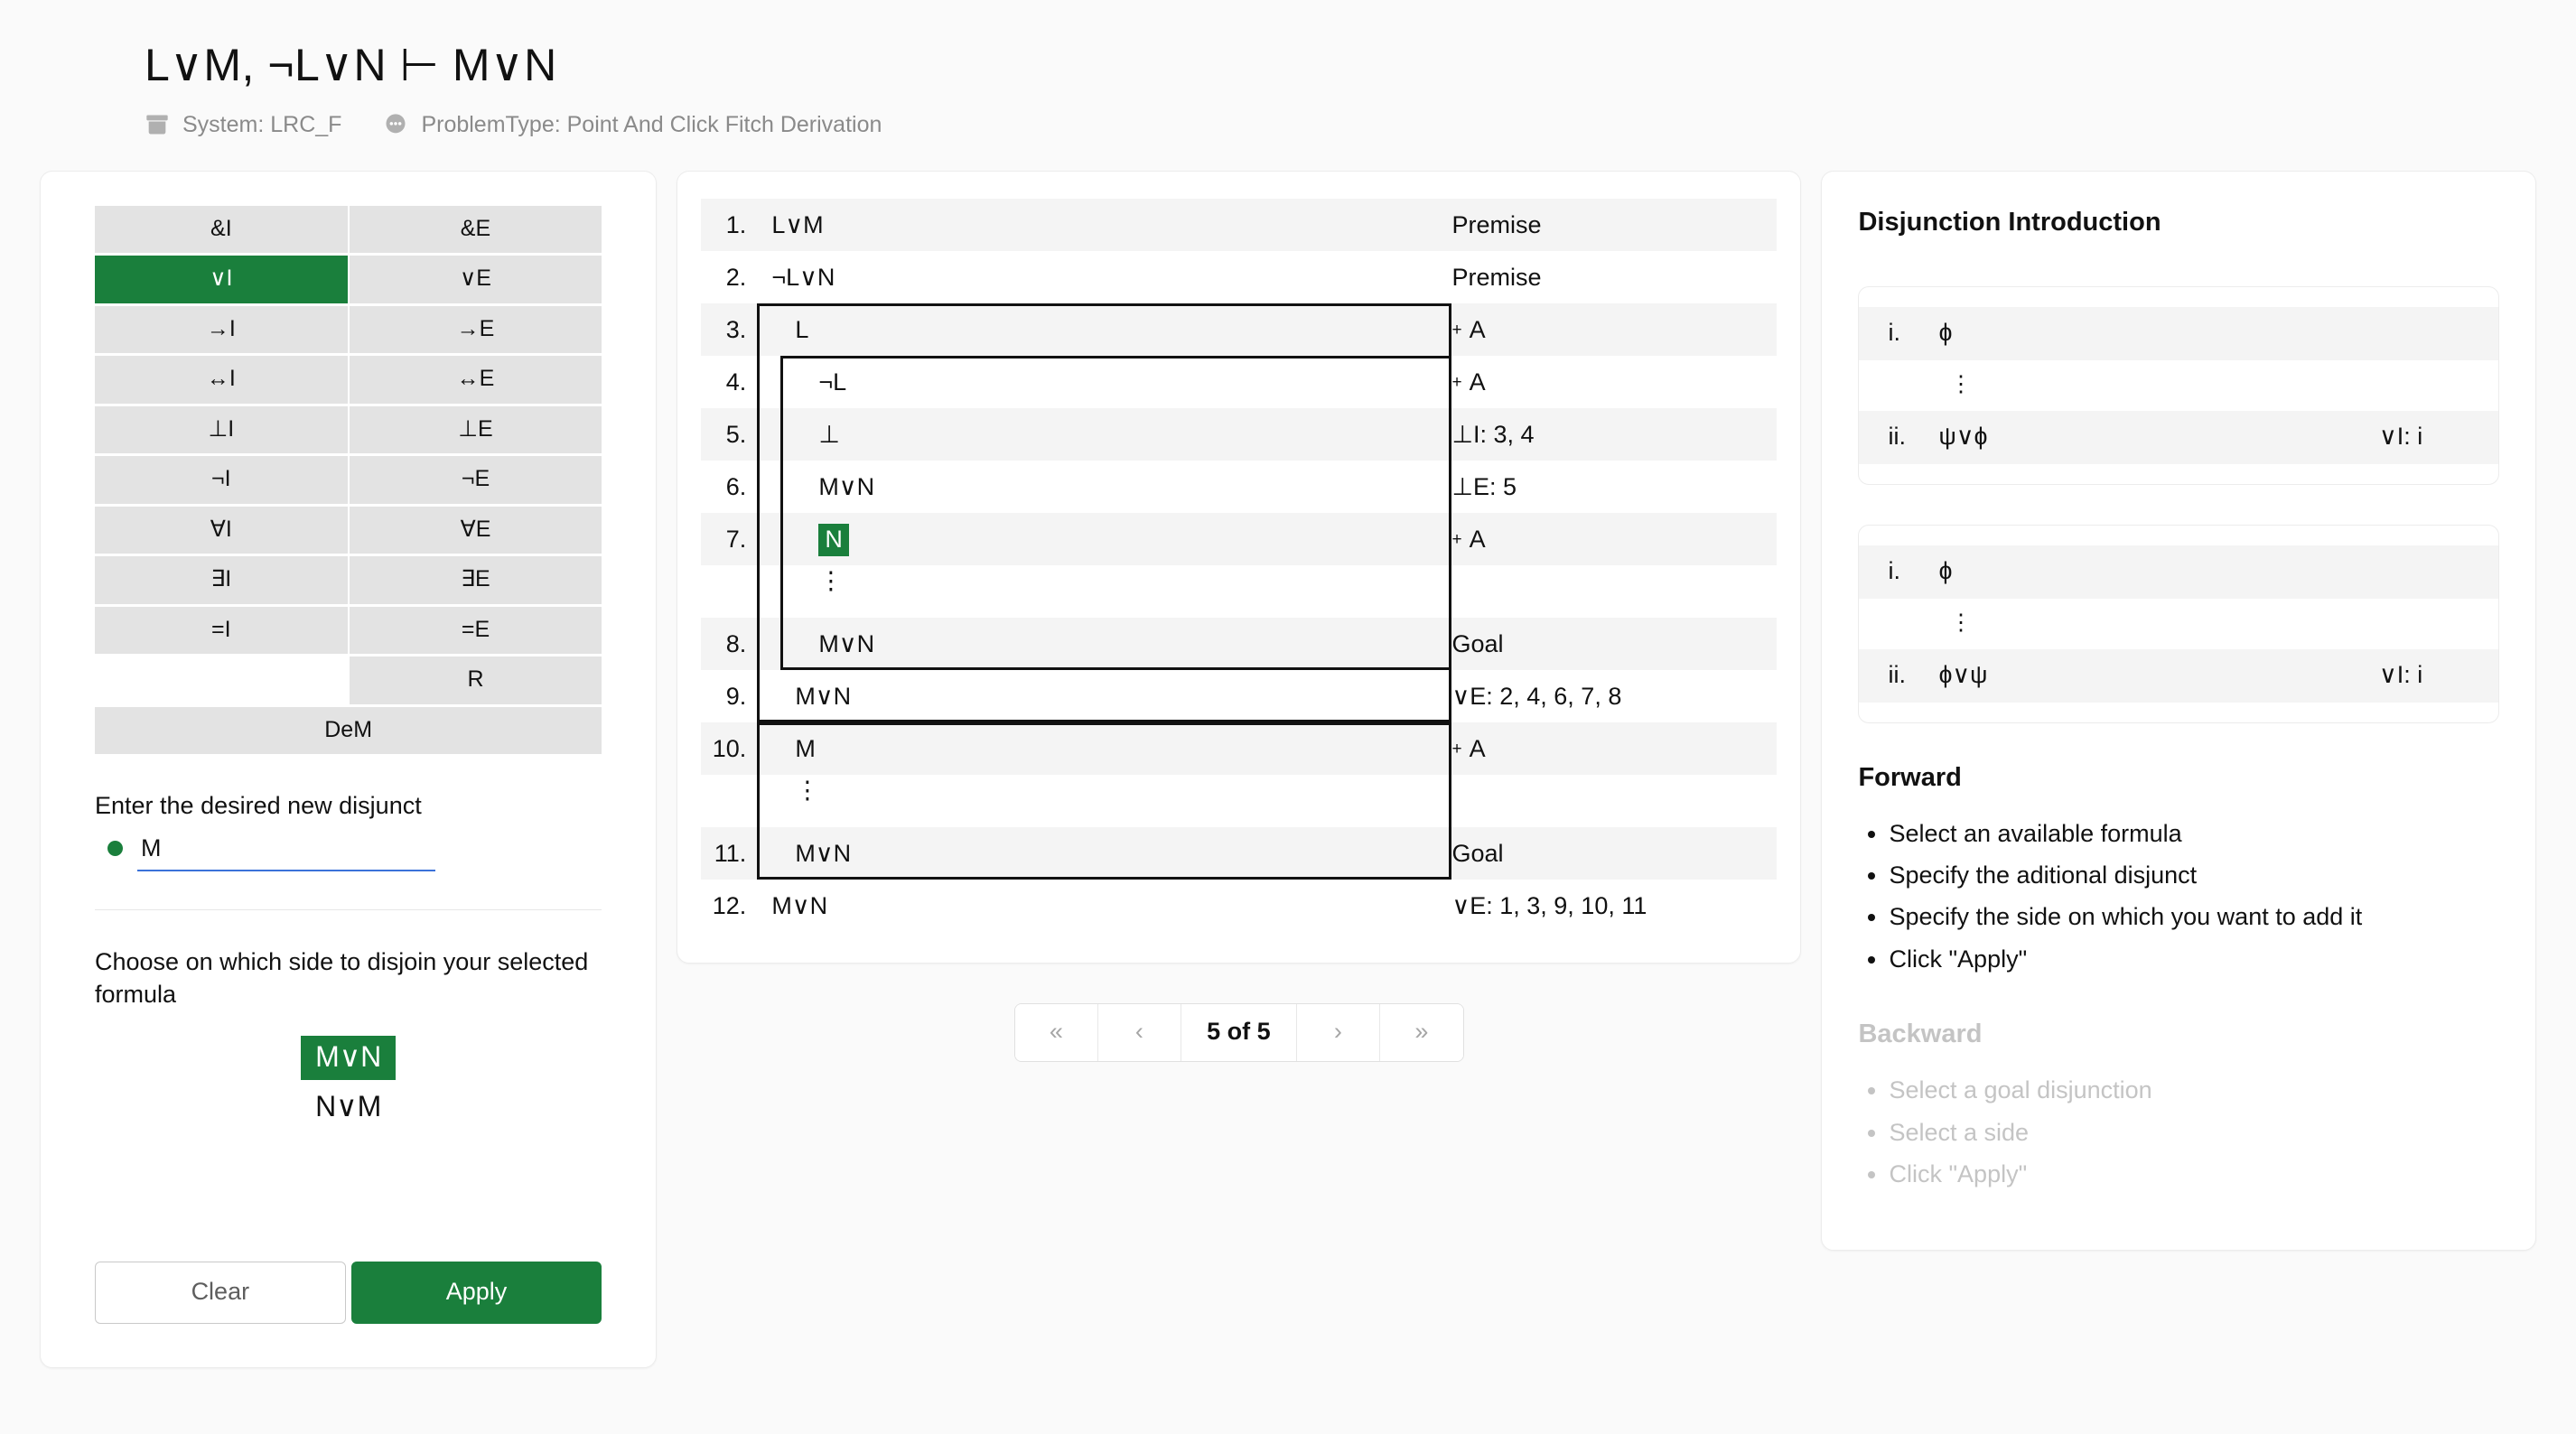 Image resolution: width=2576 pixels, height=1434 pixels. I want to click on disjunct-row, so click(348, 852).